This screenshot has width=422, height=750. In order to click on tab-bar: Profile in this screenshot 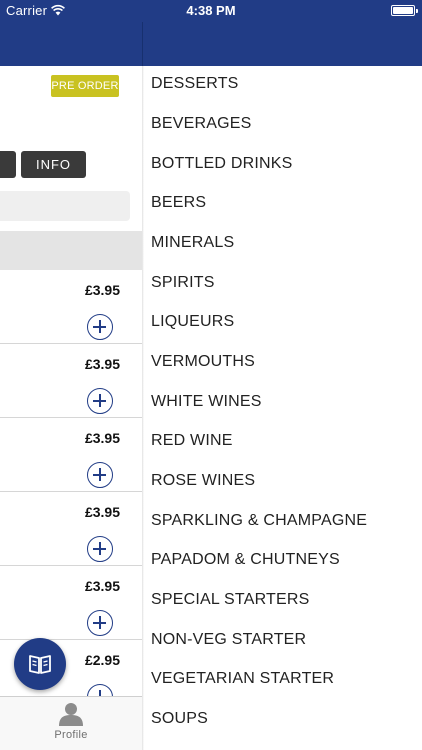, I will do `click(71, 723)`.